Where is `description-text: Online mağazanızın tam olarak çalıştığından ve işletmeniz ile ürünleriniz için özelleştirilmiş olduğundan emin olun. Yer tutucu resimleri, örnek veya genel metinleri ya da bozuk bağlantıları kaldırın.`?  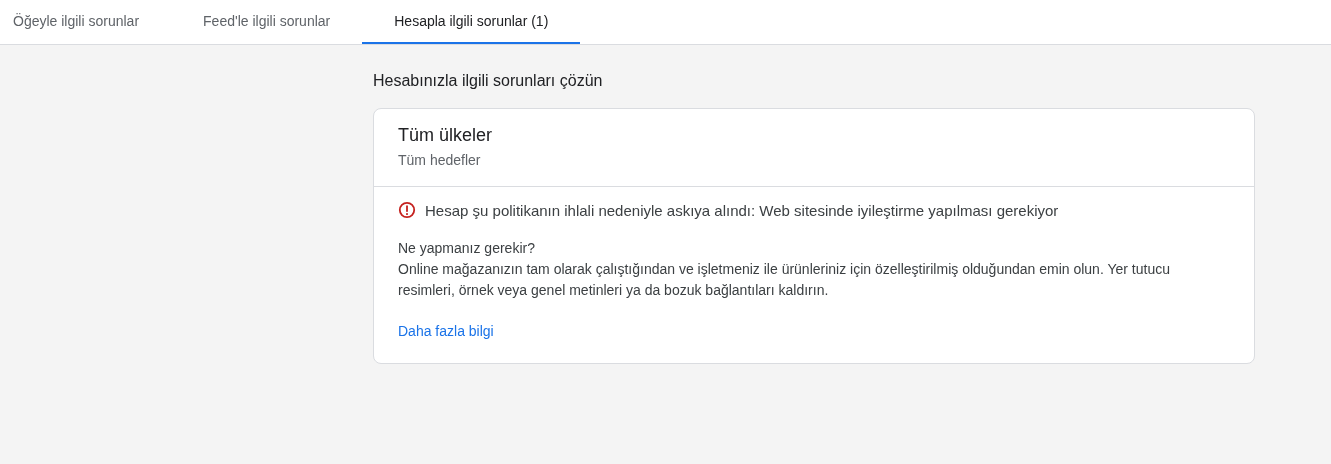 description-text: Online mağazanızın tam olarak çalıştığından ve işletmeniz ile ürünleriniz için özelleştirilmiş olduğundan emin olun. Yer tutucu resimleri, örnek veya genel metinleri ya da bozuk bağlantıları kaldırın. is located at coordinates (784, 280).